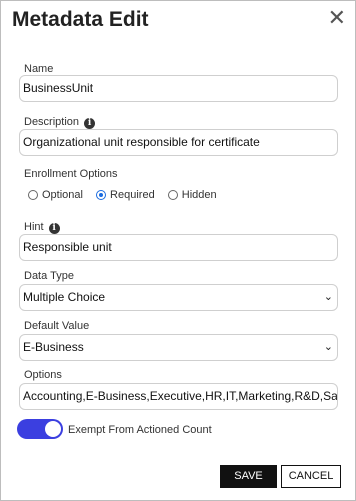  I want to click on default-value-select: E-Business ⌄, so click(178, 347).